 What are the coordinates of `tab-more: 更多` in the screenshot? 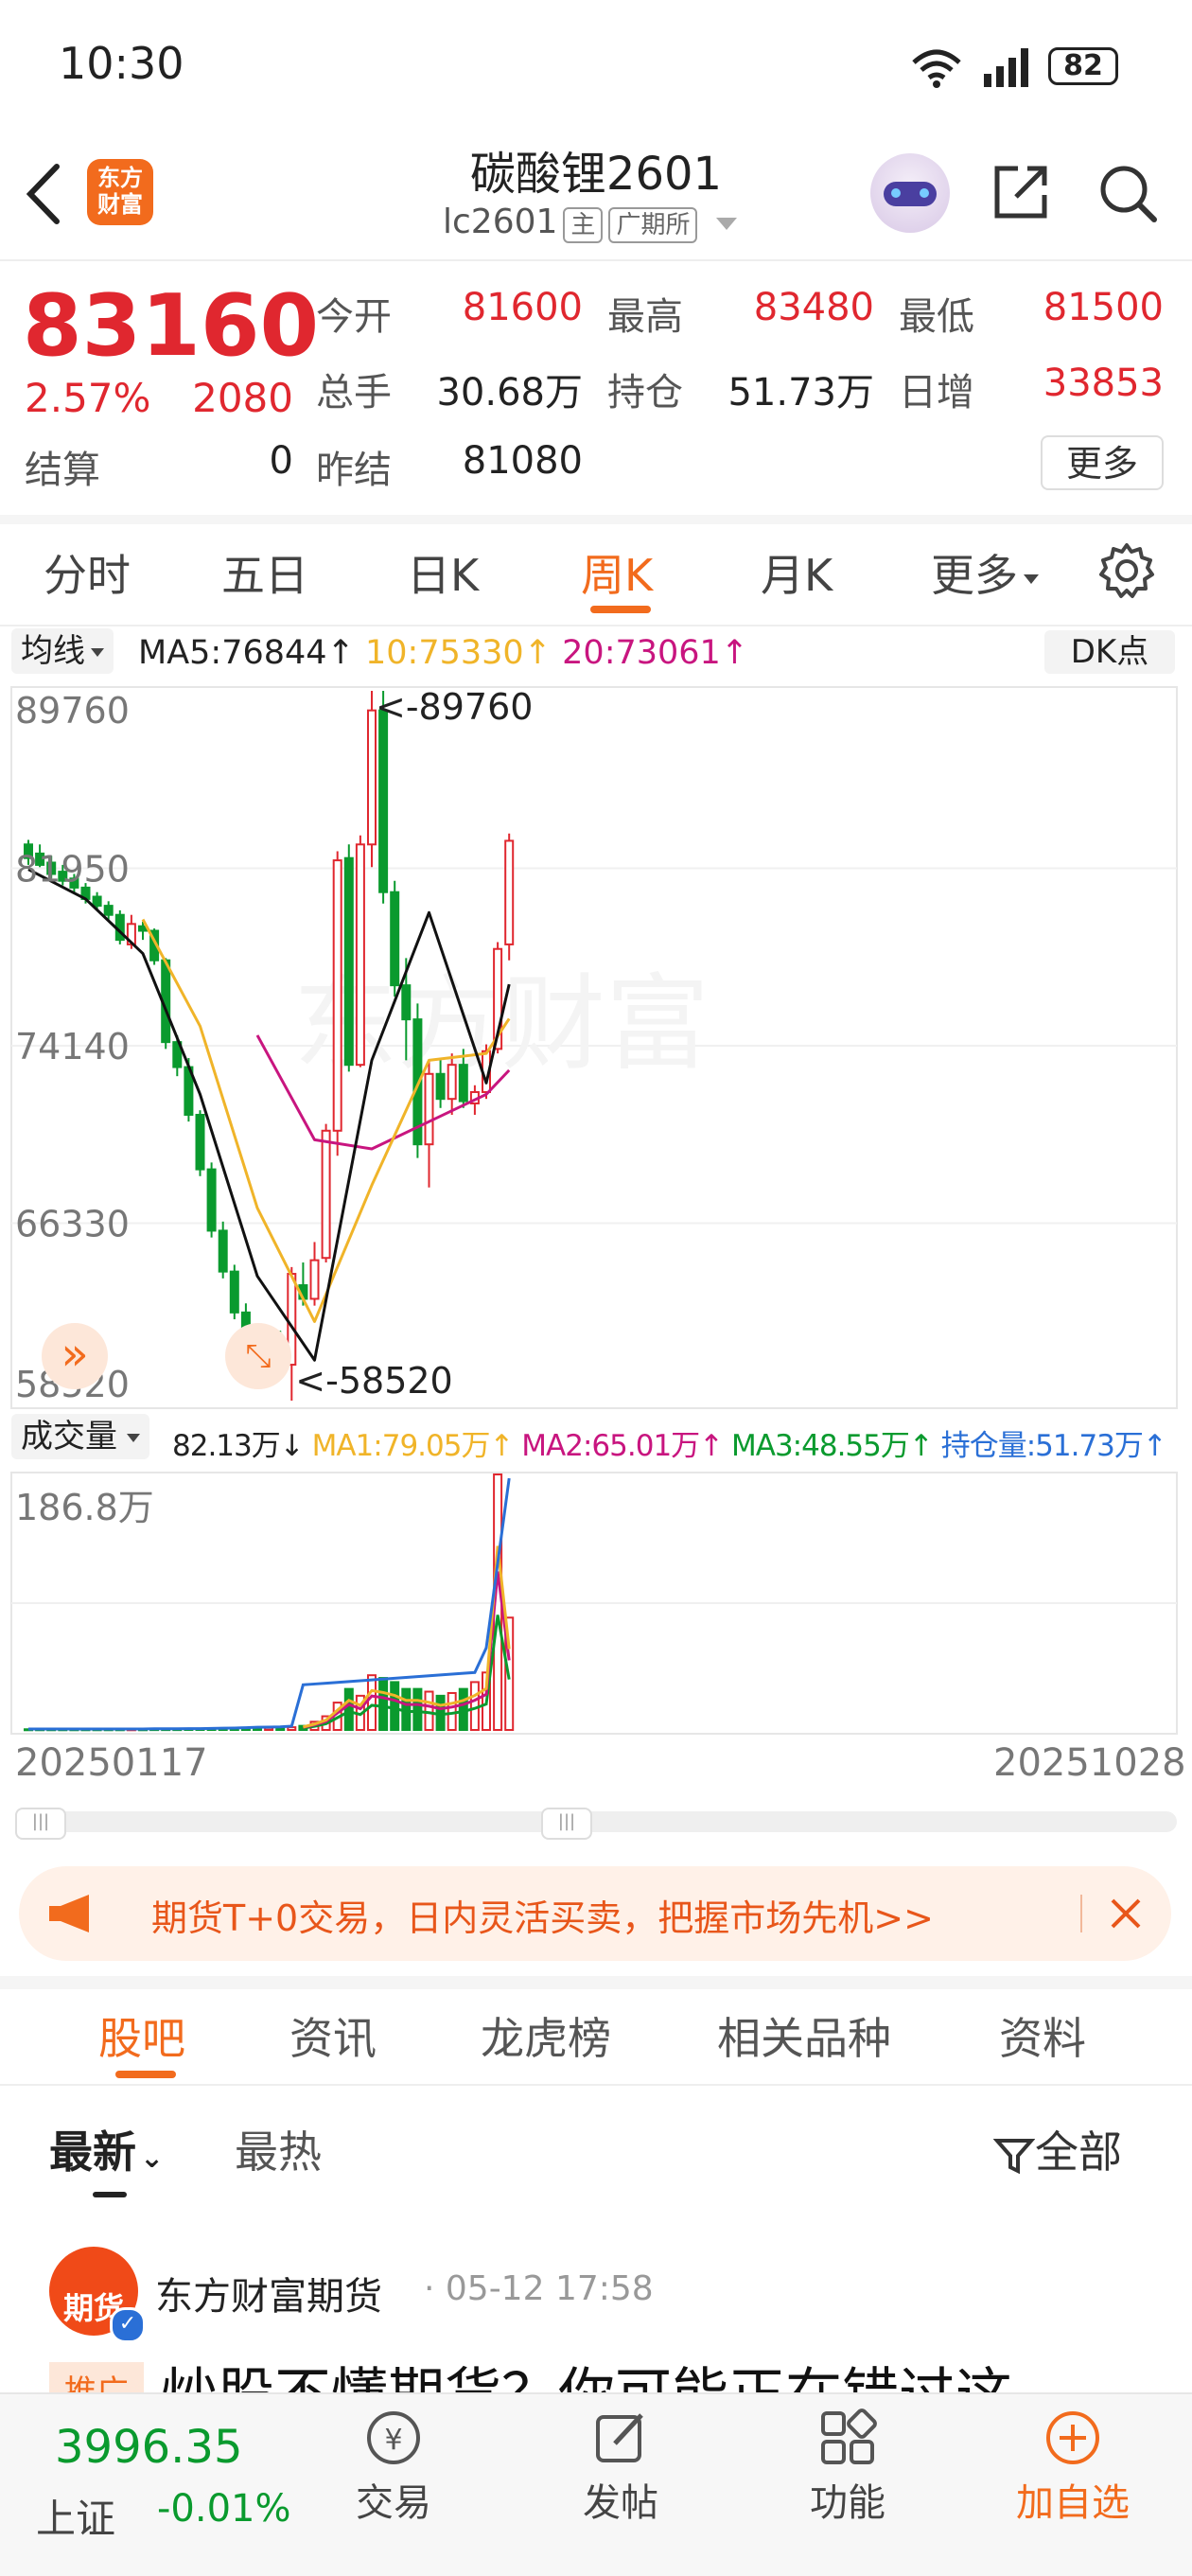 It's located at (985, 572).